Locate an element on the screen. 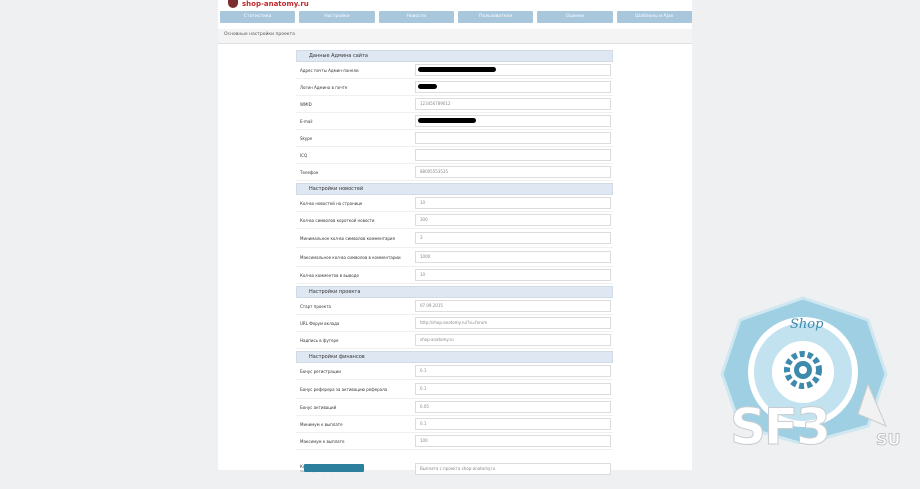  watermark-text: SF3 is located at coordinates (781, 427).